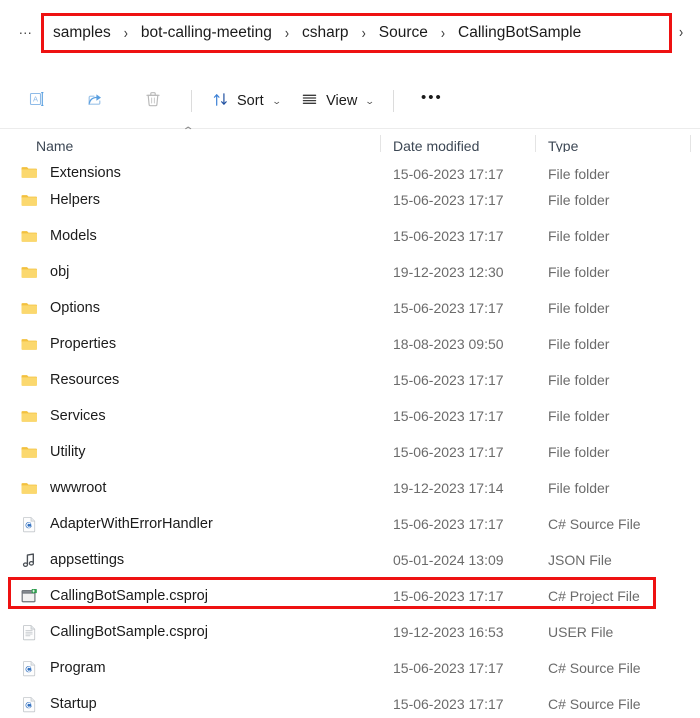 Image resolution: width=700 pixels, height=718 pixels. I want to click on file-row: Services 15-06-2023 17:17 File folder, so click(350, 416).